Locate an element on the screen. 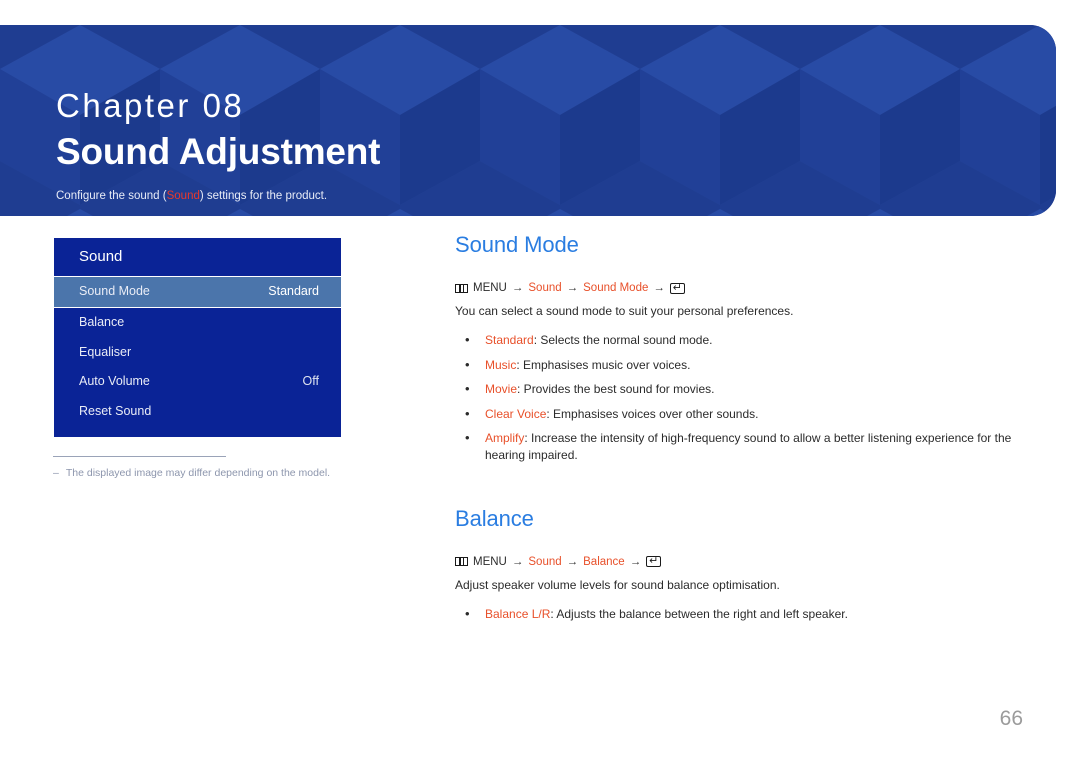 The height and width of the screenshot is (763, 1080). osd-row-label: Balance is located at coordinates (102, 322).